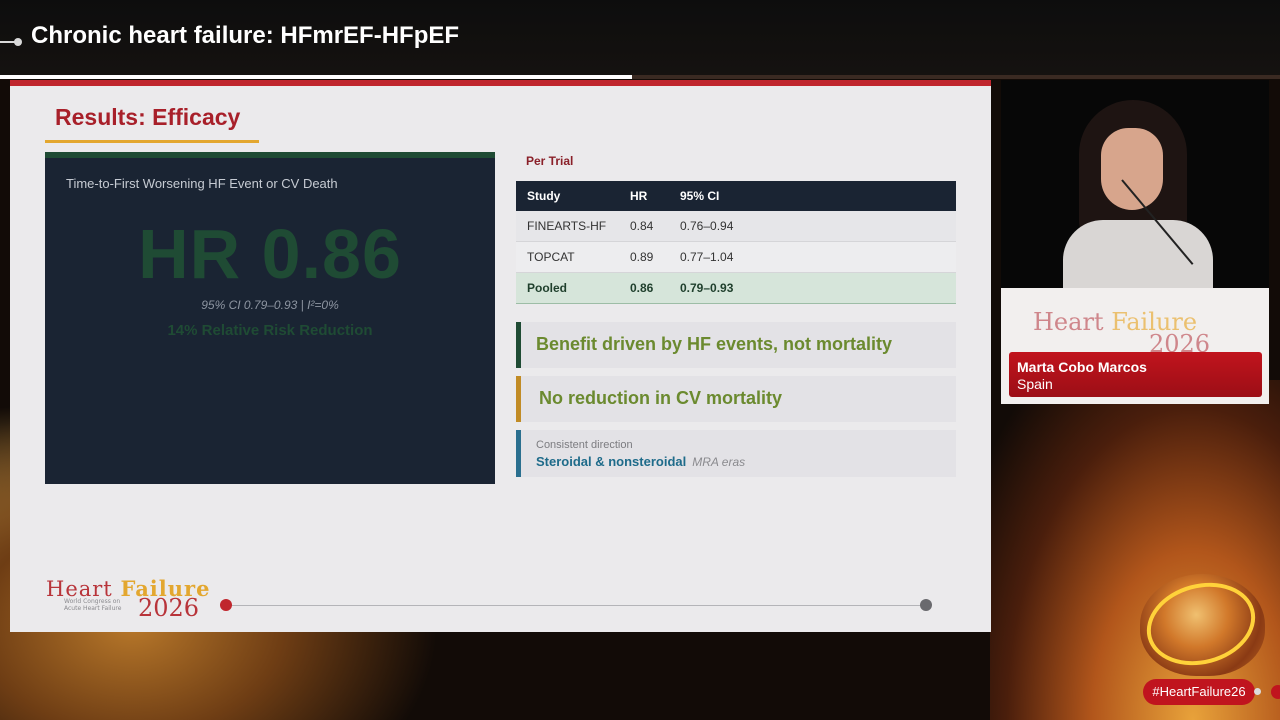  I want to click on hashtag-dot-icon, so click(1257, 691).